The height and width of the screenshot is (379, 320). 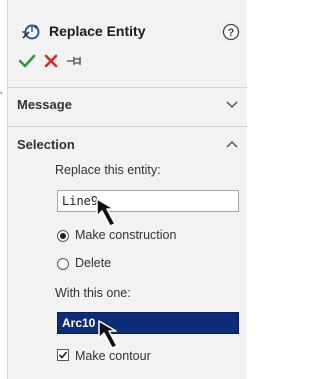 I want to click on edge-mark: ’, so click(x=1, y=96).